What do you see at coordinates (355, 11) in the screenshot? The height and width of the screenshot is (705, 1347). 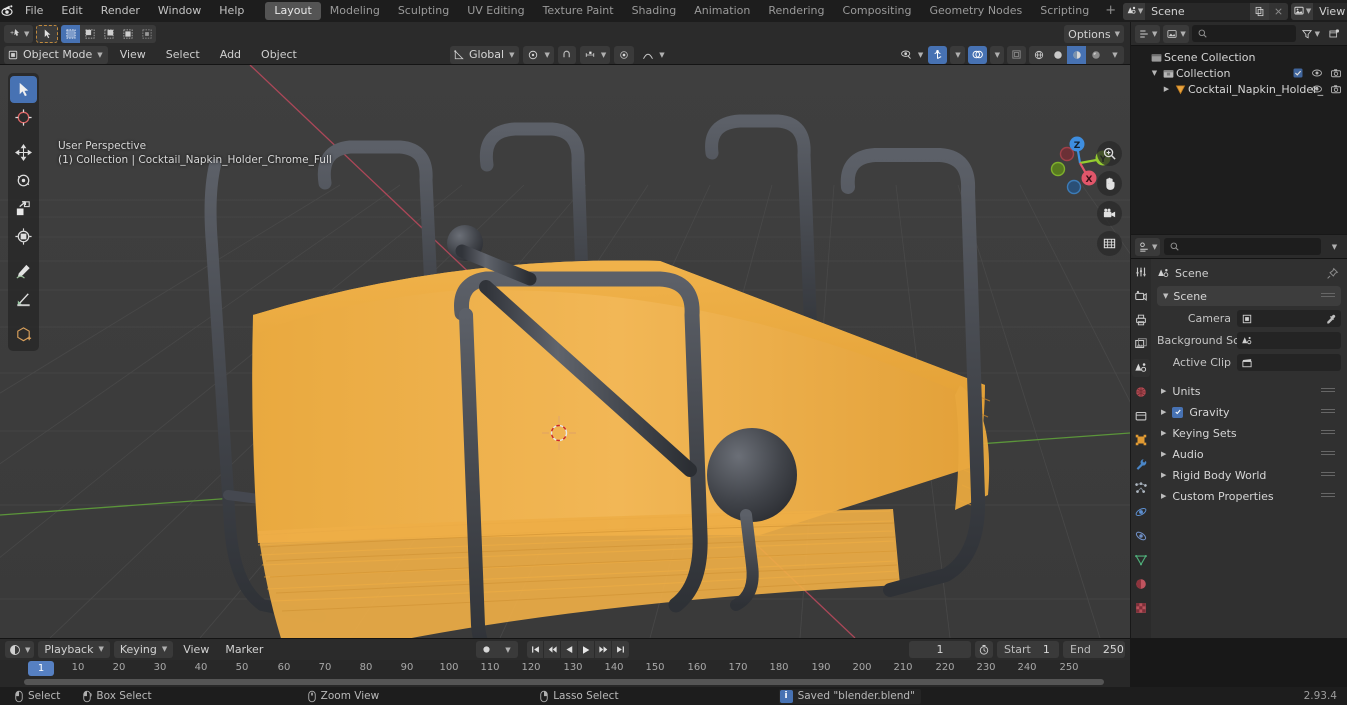 I see `workspace-tab-modeling: Modeling` at bounding box center [355, 11].